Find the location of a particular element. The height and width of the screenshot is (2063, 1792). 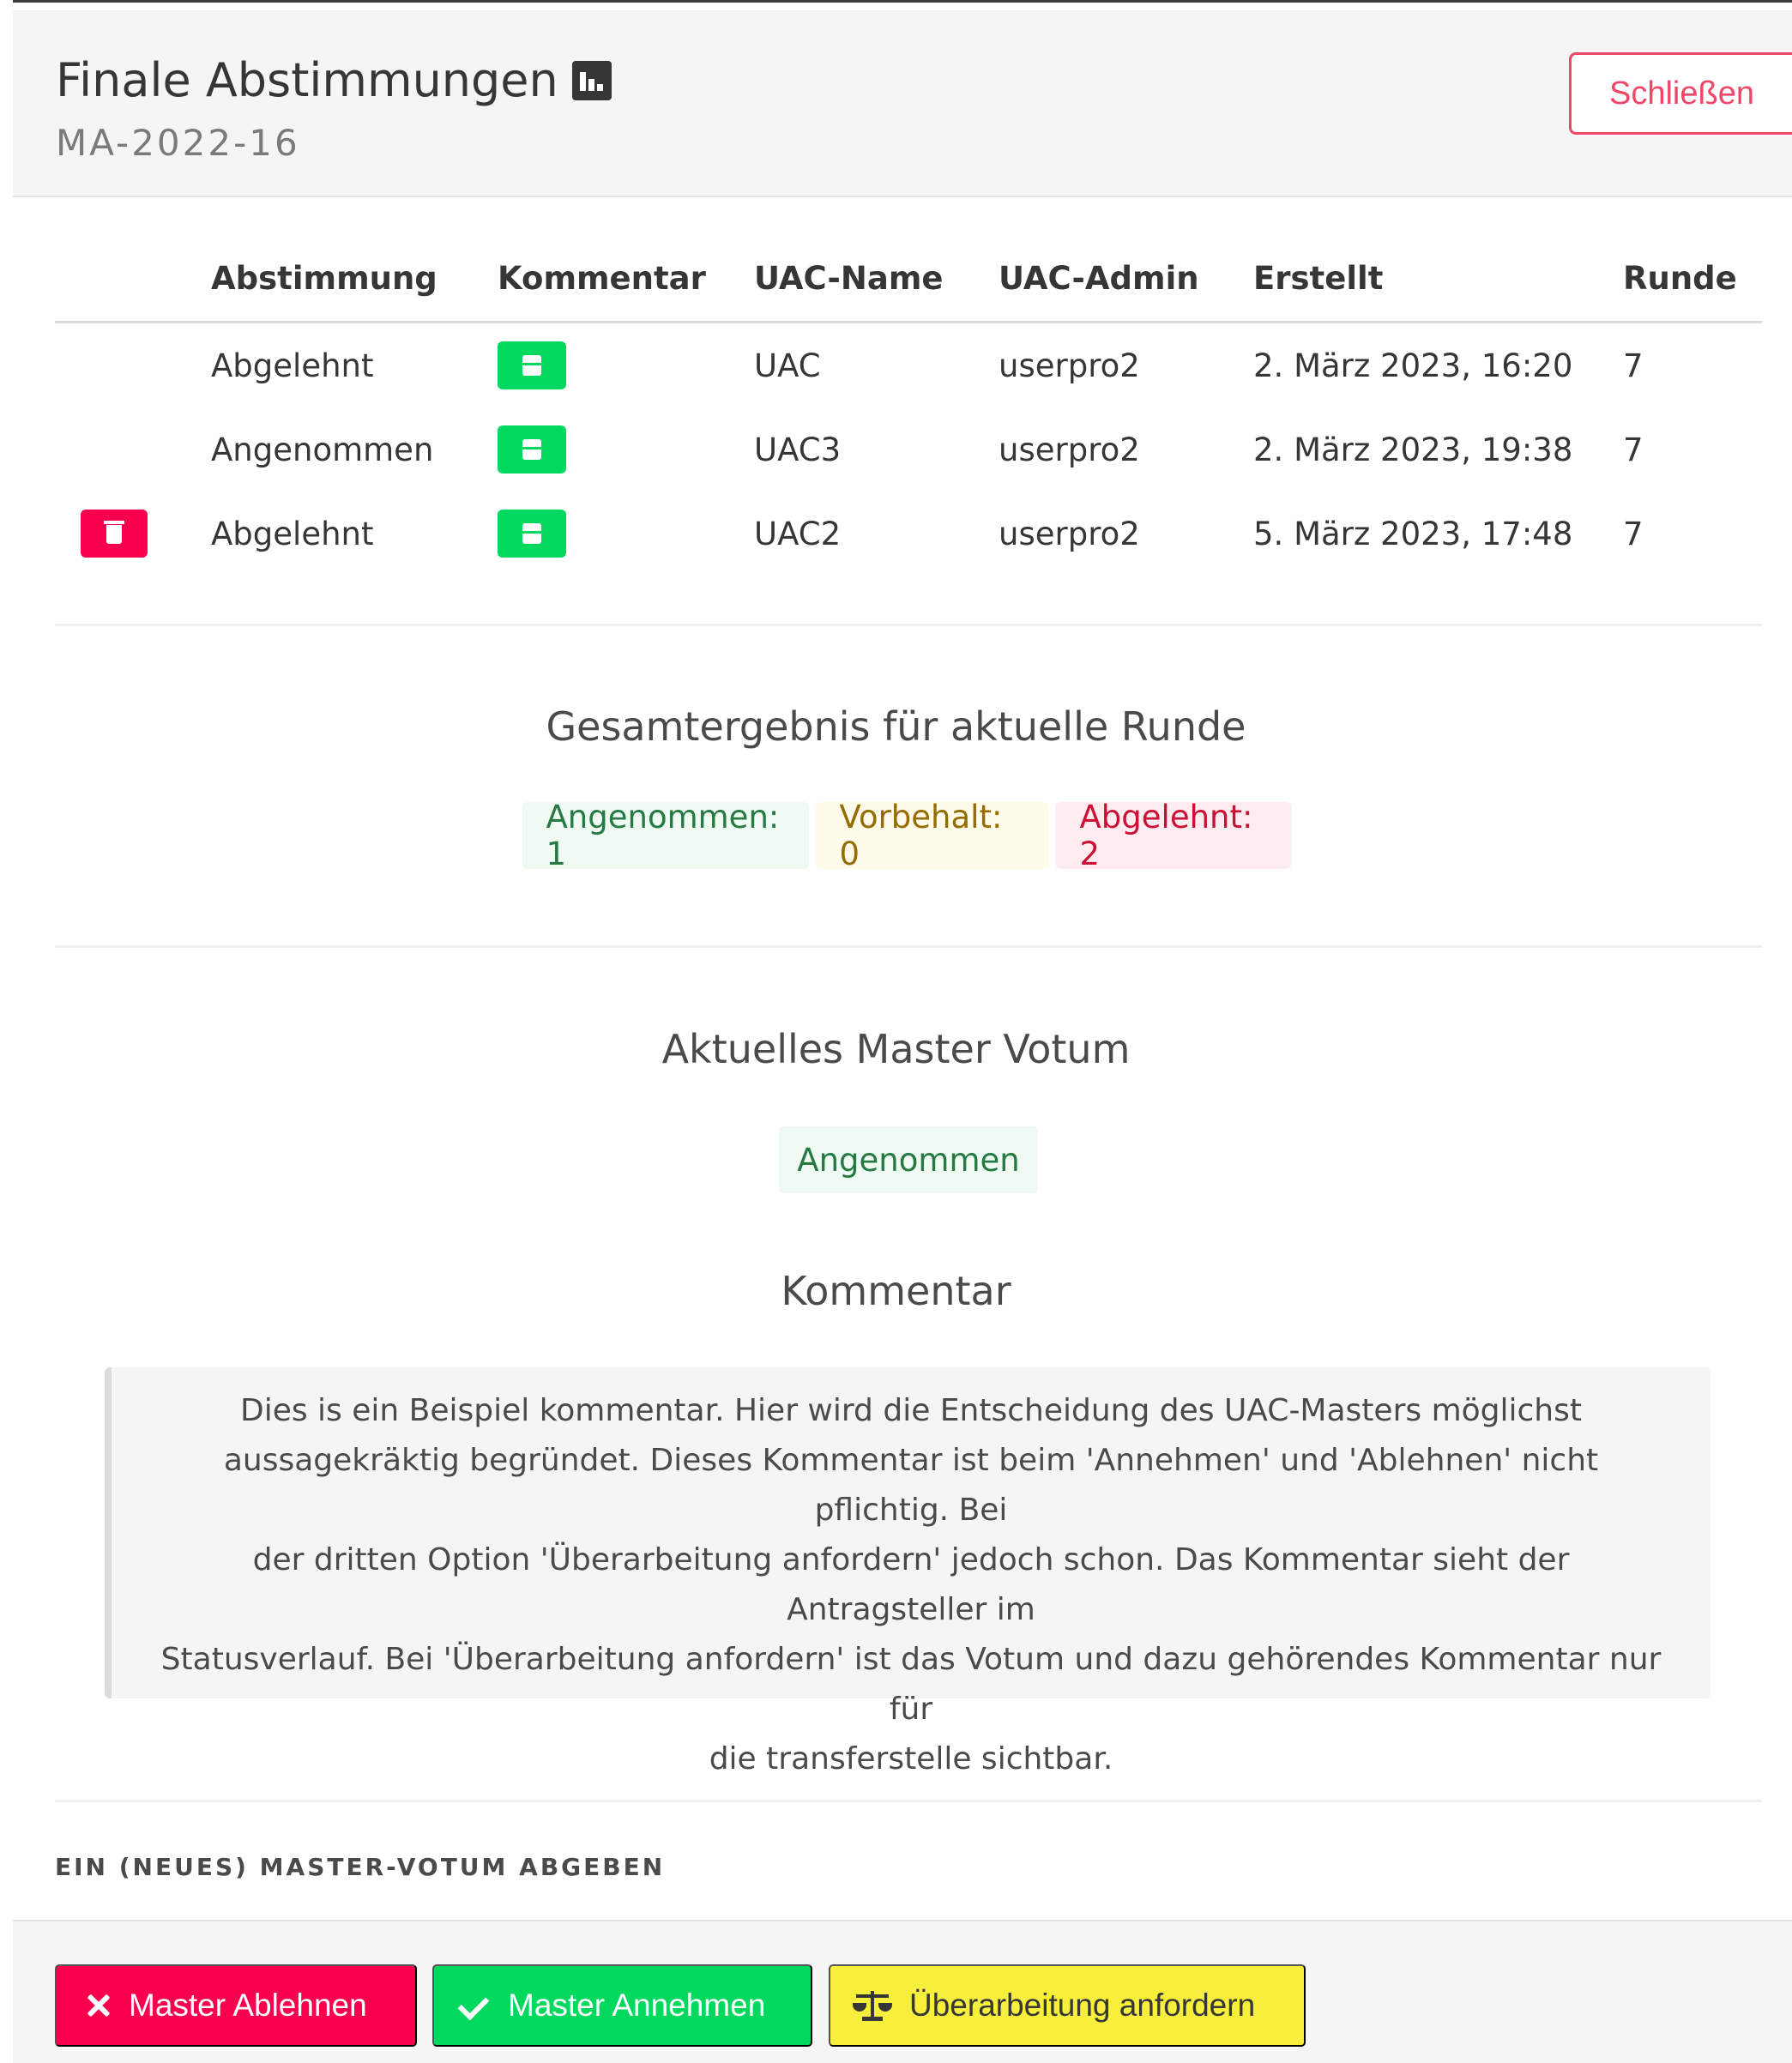

title-text: Finale Abstimmungen is located at coordinates (307, 80).